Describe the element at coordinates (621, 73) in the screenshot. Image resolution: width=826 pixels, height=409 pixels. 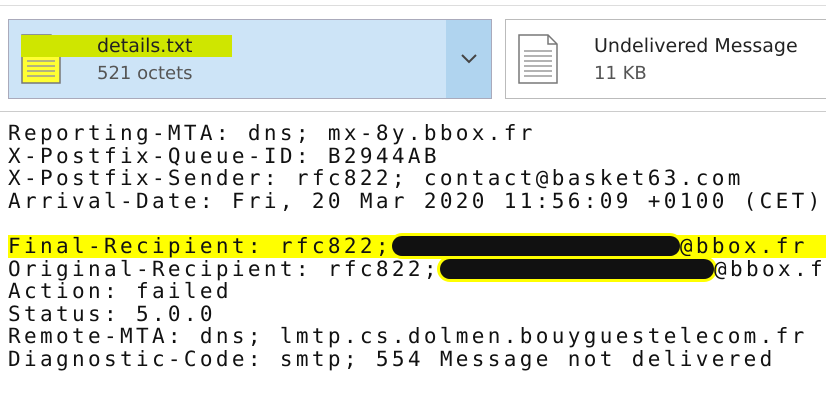
I see `file-size: 11 KB` at that location.